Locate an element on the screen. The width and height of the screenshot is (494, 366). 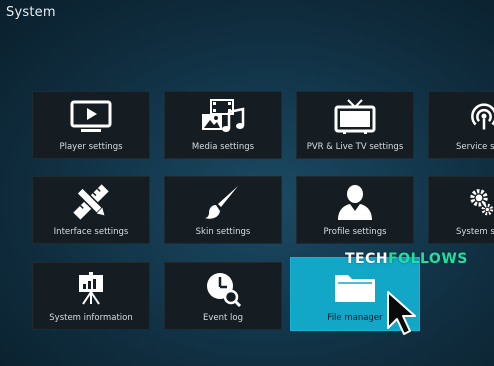
tile-label: Event log is located at coordinates (222, 318).